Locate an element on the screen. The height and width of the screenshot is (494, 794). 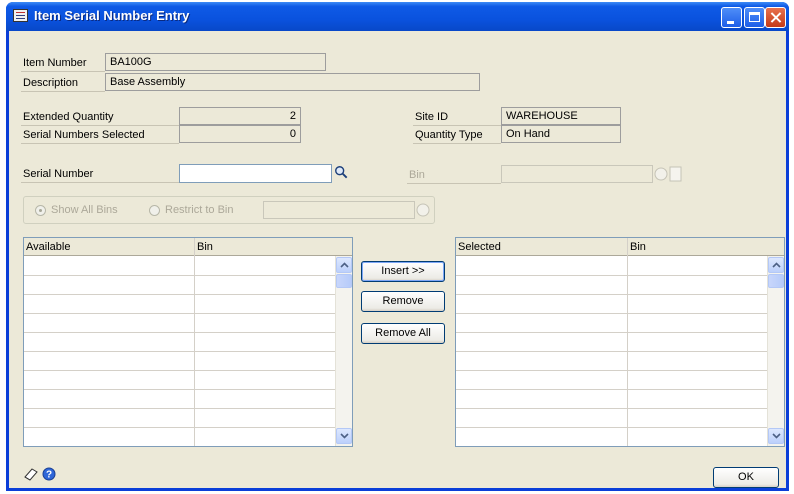
minimize-button is located at coordinates (731, 17).